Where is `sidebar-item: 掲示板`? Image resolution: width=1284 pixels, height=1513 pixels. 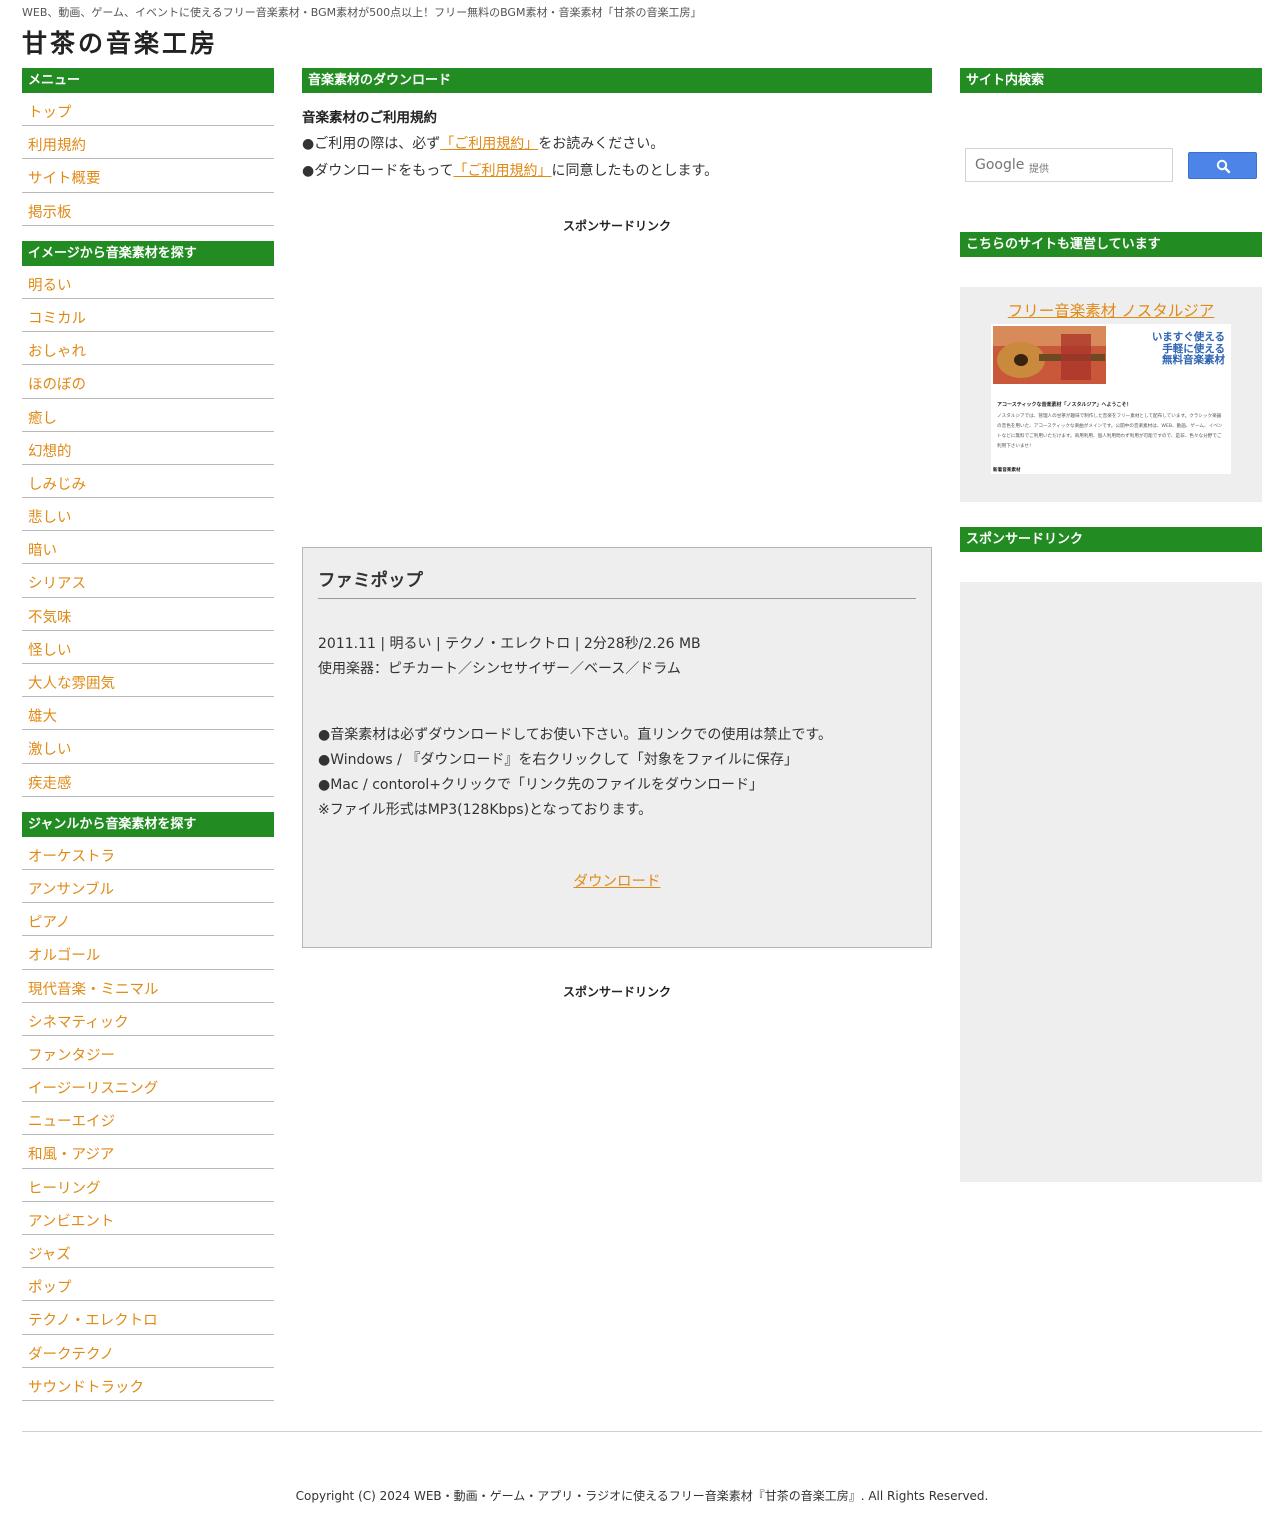
sidebar-item: 掲示板 is located at coordinates (148, 209).